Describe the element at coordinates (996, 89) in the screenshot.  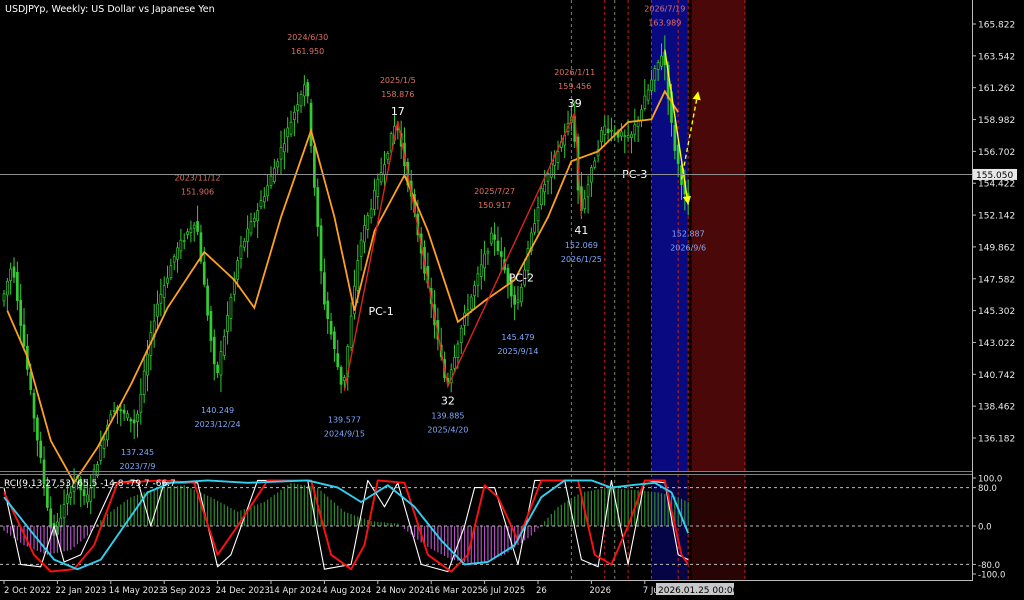
I see `y-tick-label: 161.262` at that location.